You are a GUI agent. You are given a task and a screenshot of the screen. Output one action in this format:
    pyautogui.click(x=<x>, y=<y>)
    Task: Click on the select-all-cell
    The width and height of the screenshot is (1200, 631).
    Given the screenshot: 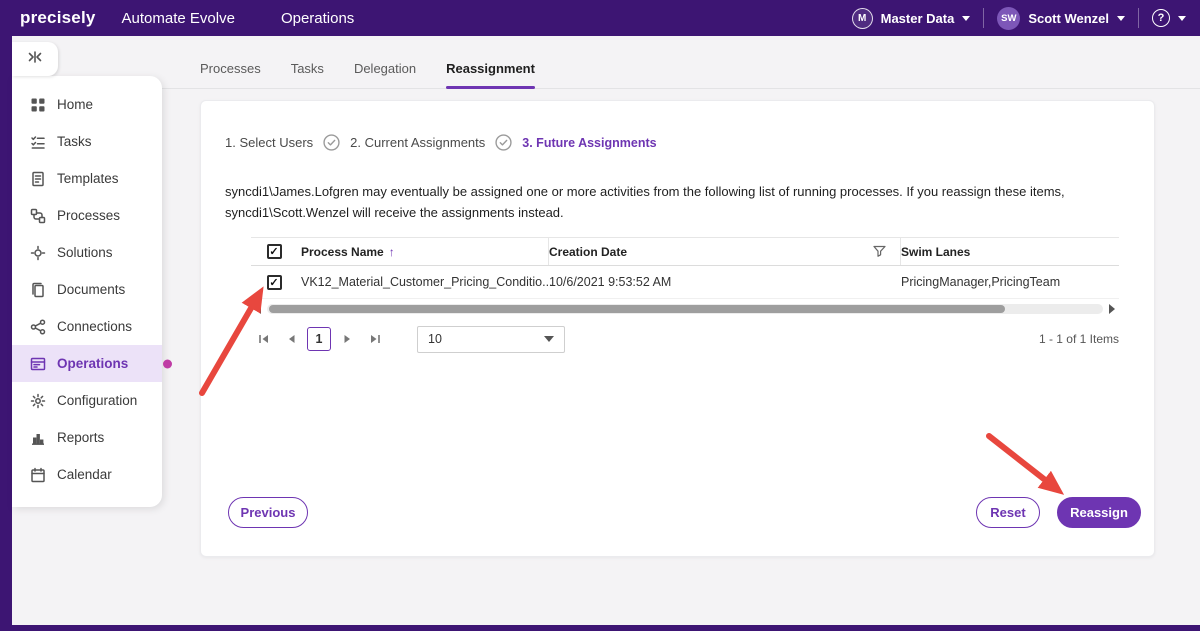 What is the action you would take?
    pyautogui.click(x=274, y=251)
    